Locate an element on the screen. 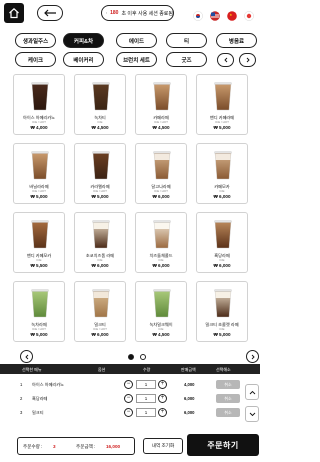  menu-card: 녹차라떼 ICE / HOT ₩ 5,000 is located at coordinates (39, 311).